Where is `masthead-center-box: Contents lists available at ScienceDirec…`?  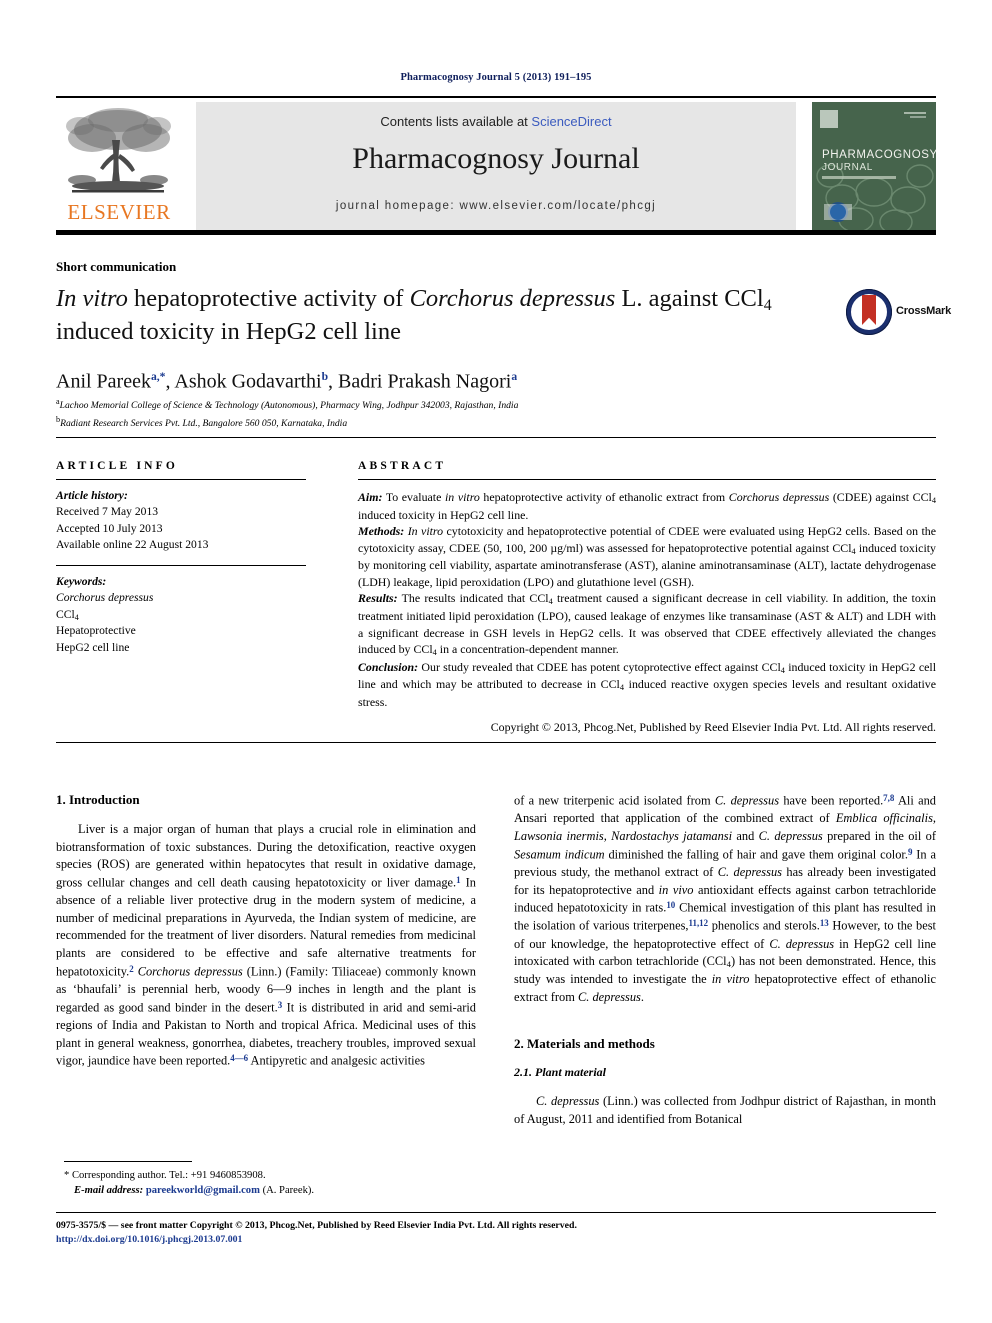
masthead-center-box: Contents lists available at ScienceDirec… is located at coordinates (496, 166).